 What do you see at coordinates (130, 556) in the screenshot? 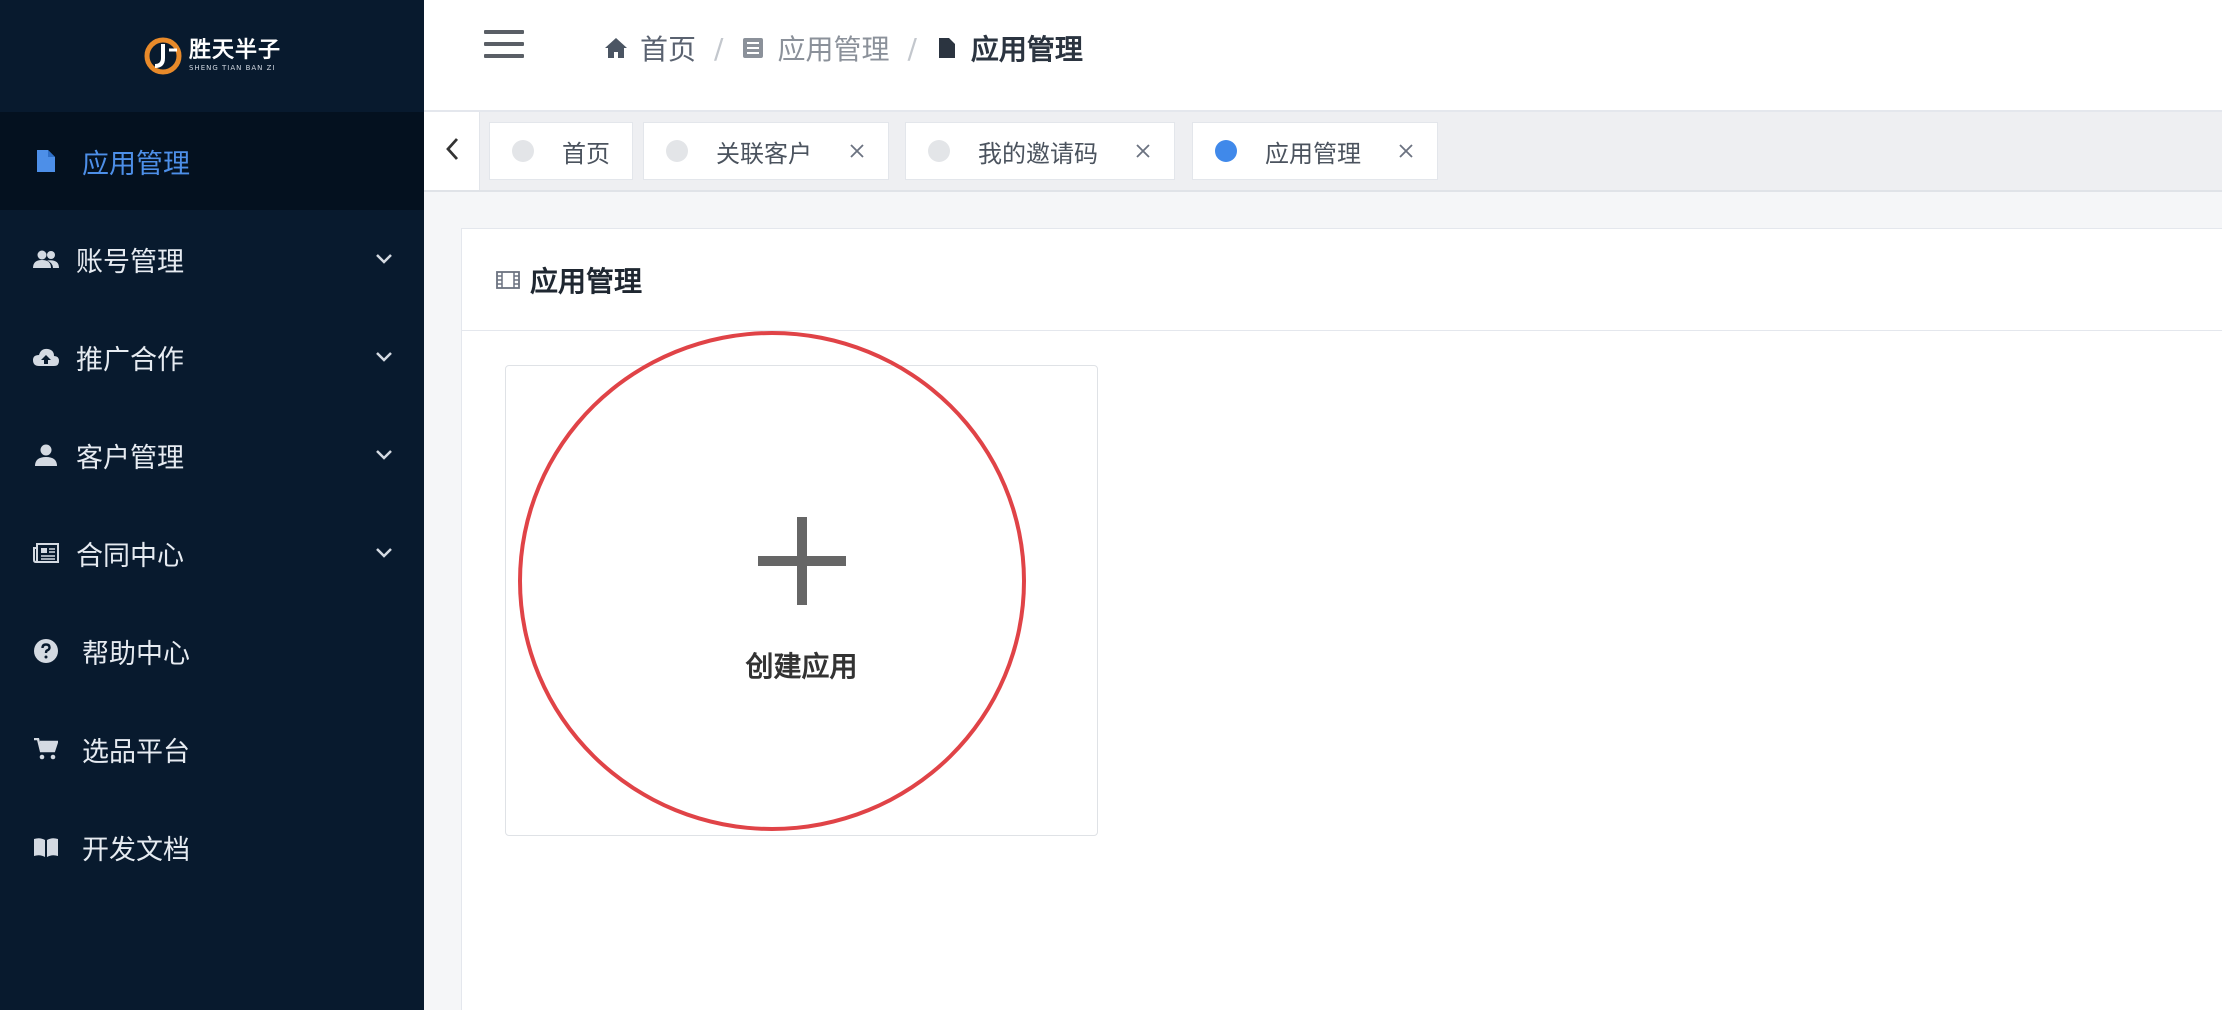
I see `sidebar-item-label: 合同中心` at bounding box center [130, 556].